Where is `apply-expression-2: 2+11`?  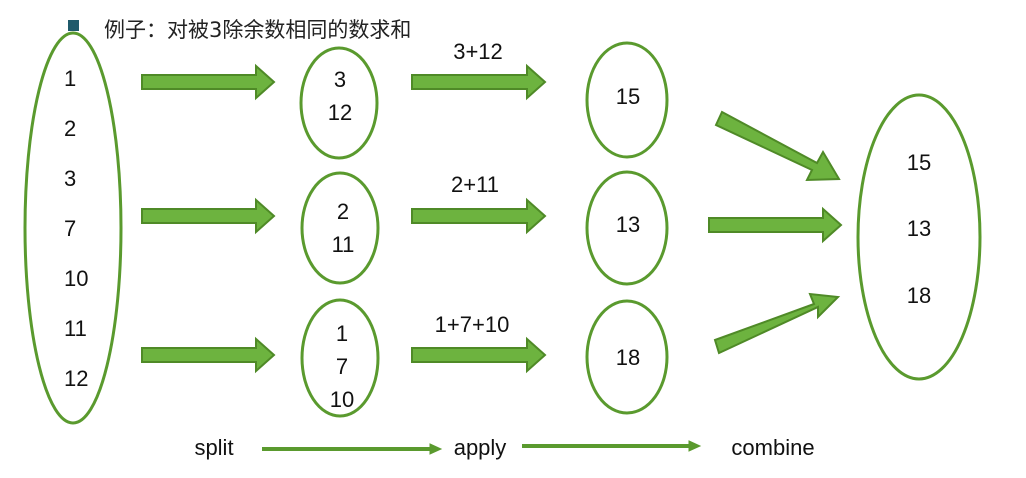
apply-expression-2: 2+11 is located at coordinates (475, 184).